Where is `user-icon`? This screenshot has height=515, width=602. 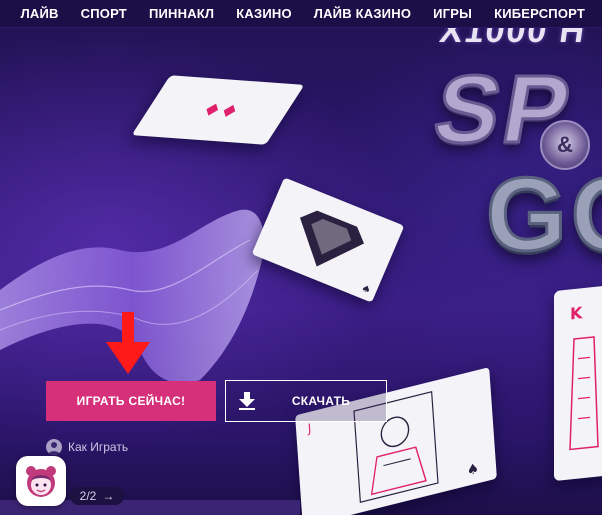 user-icon is located at coordinates (54, 447).